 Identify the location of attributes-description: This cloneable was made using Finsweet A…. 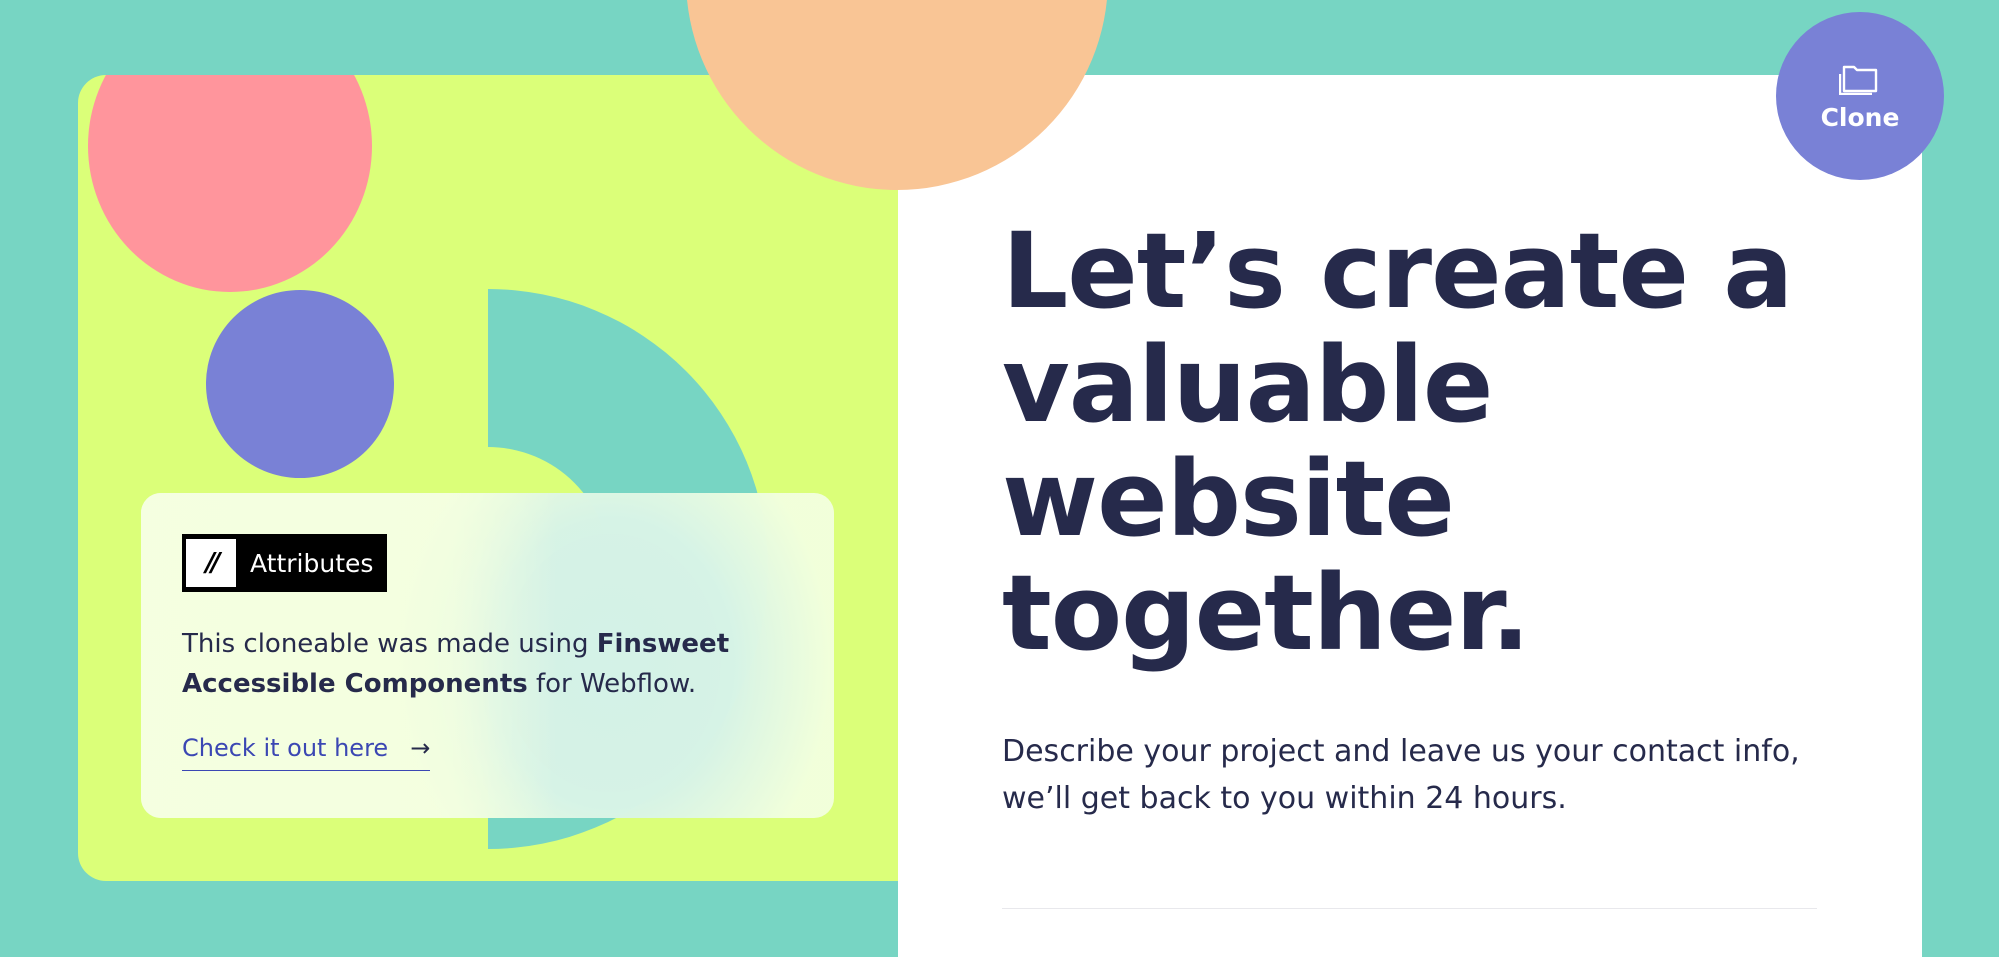
(482, 664).